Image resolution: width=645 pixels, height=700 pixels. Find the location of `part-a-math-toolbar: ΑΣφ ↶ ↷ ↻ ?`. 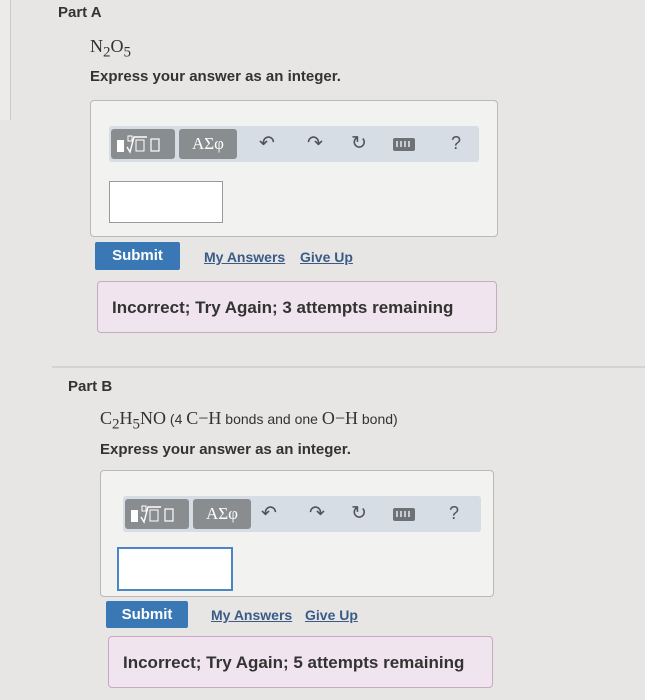

part-a-math-toolbar: ΑΣφ ↶ ↷ ↻ ? is located at coordinates (294, 144).